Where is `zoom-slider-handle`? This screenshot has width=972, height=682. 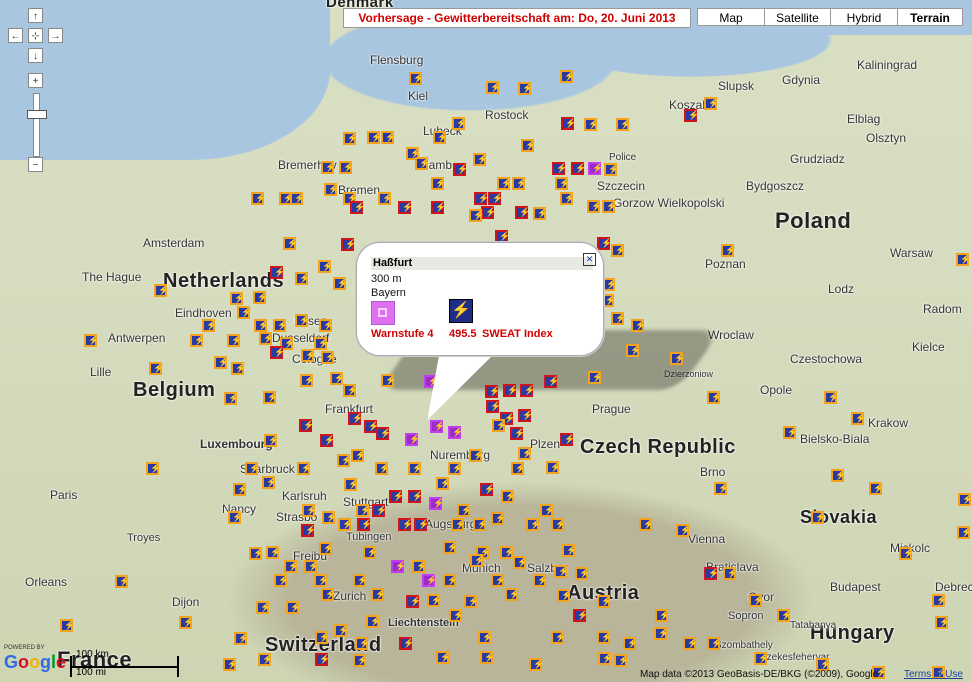 zoom-slider-handle is located at coordinates (37, 114).